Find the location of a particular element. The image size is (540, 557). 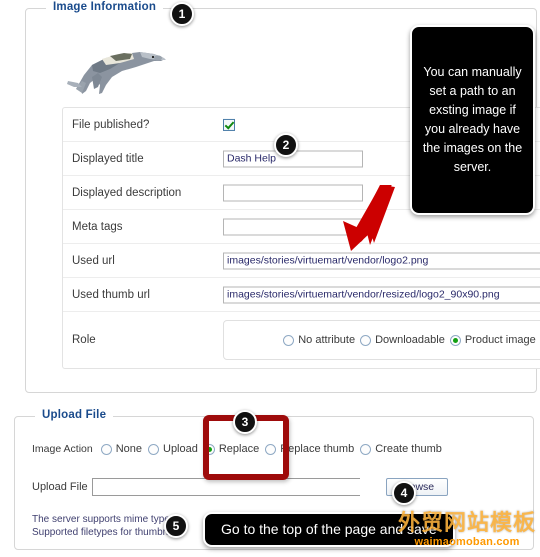

radio-selected-icon is located at coordinates (455, 340).